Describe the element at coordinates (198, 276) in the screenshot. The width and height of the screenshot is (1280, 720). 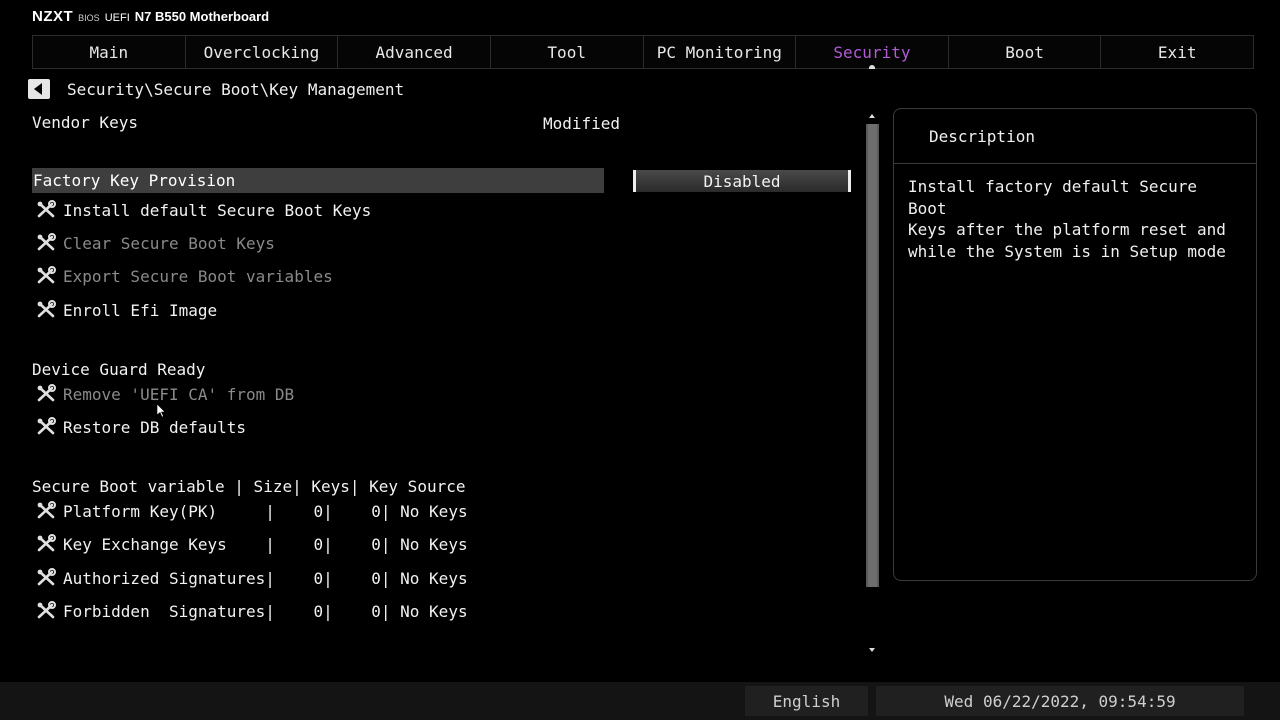
I see `item-label: Export Secure Boot variables` at that location.